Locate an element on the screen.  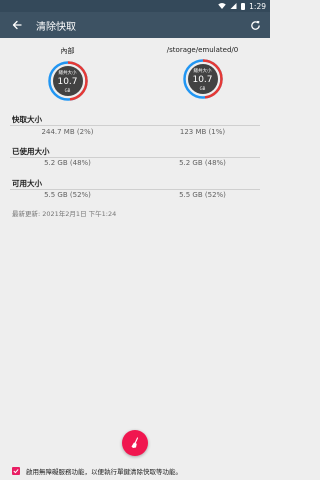
used-size-title: 已使用大小 is located at coordinates (31, 151).